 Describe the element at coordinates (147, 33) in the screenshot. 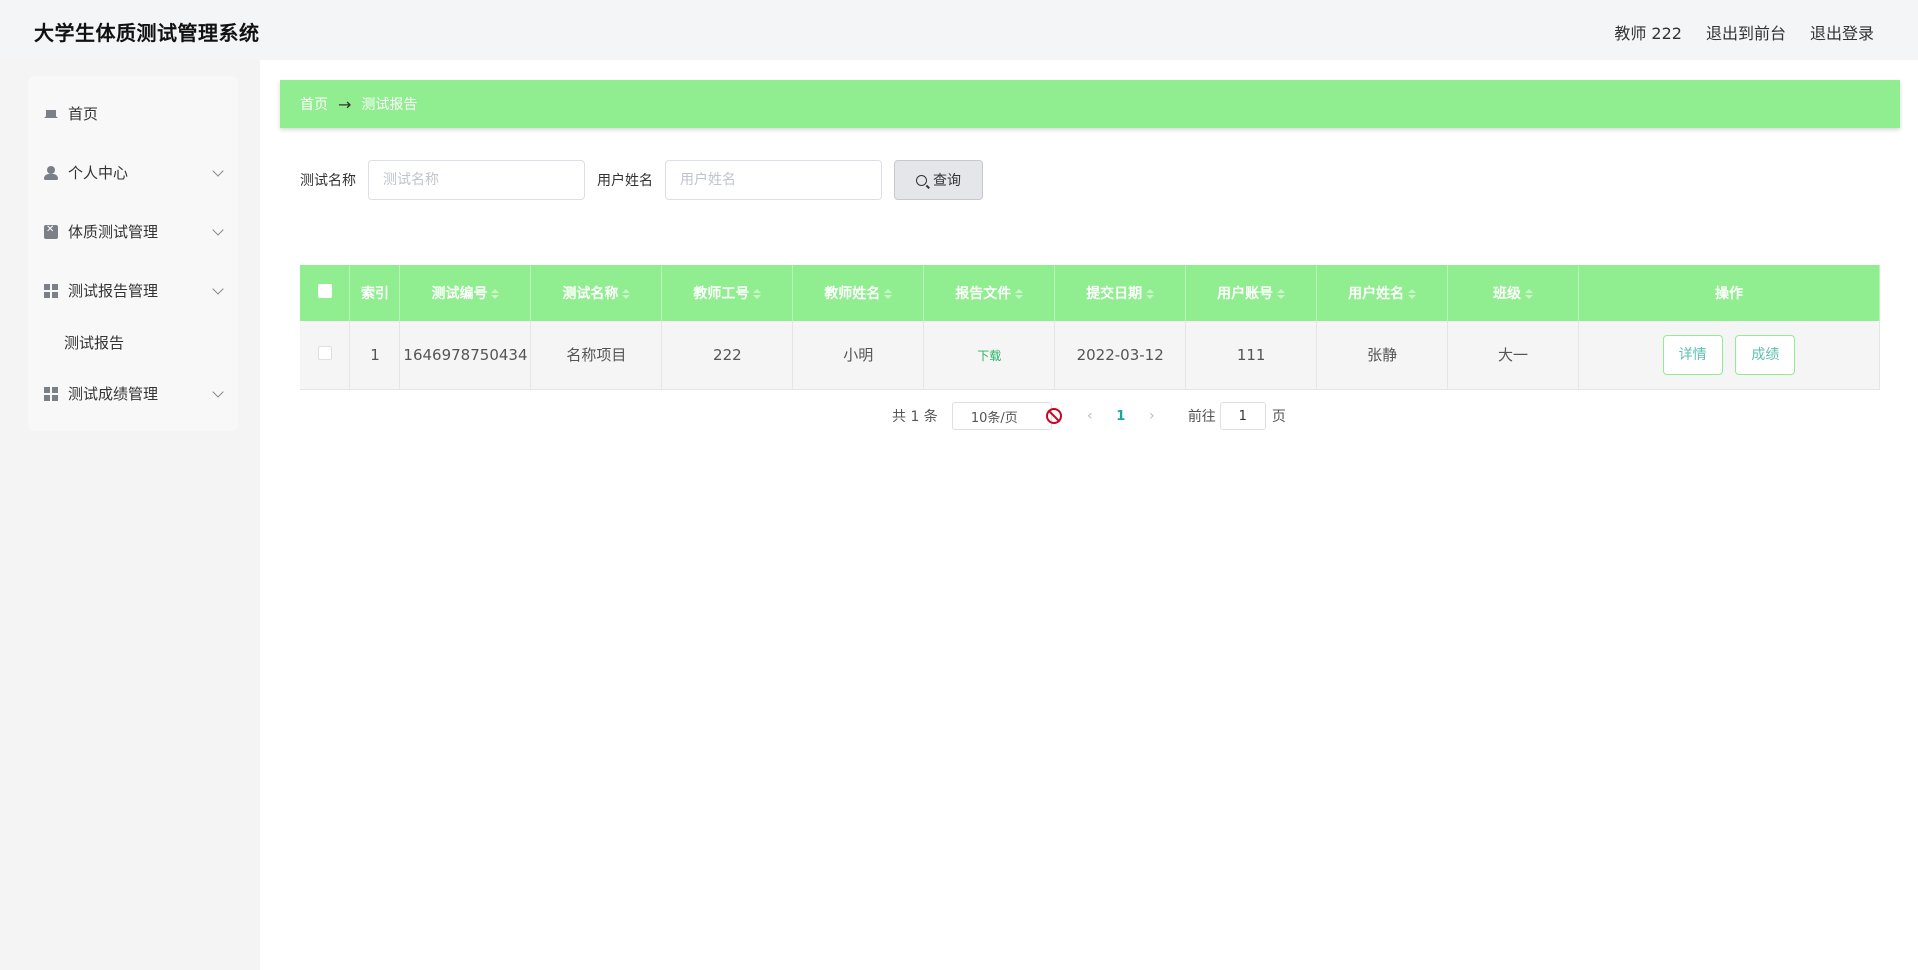

I see `app-title: 大学生体质测试管理系统` at that location.